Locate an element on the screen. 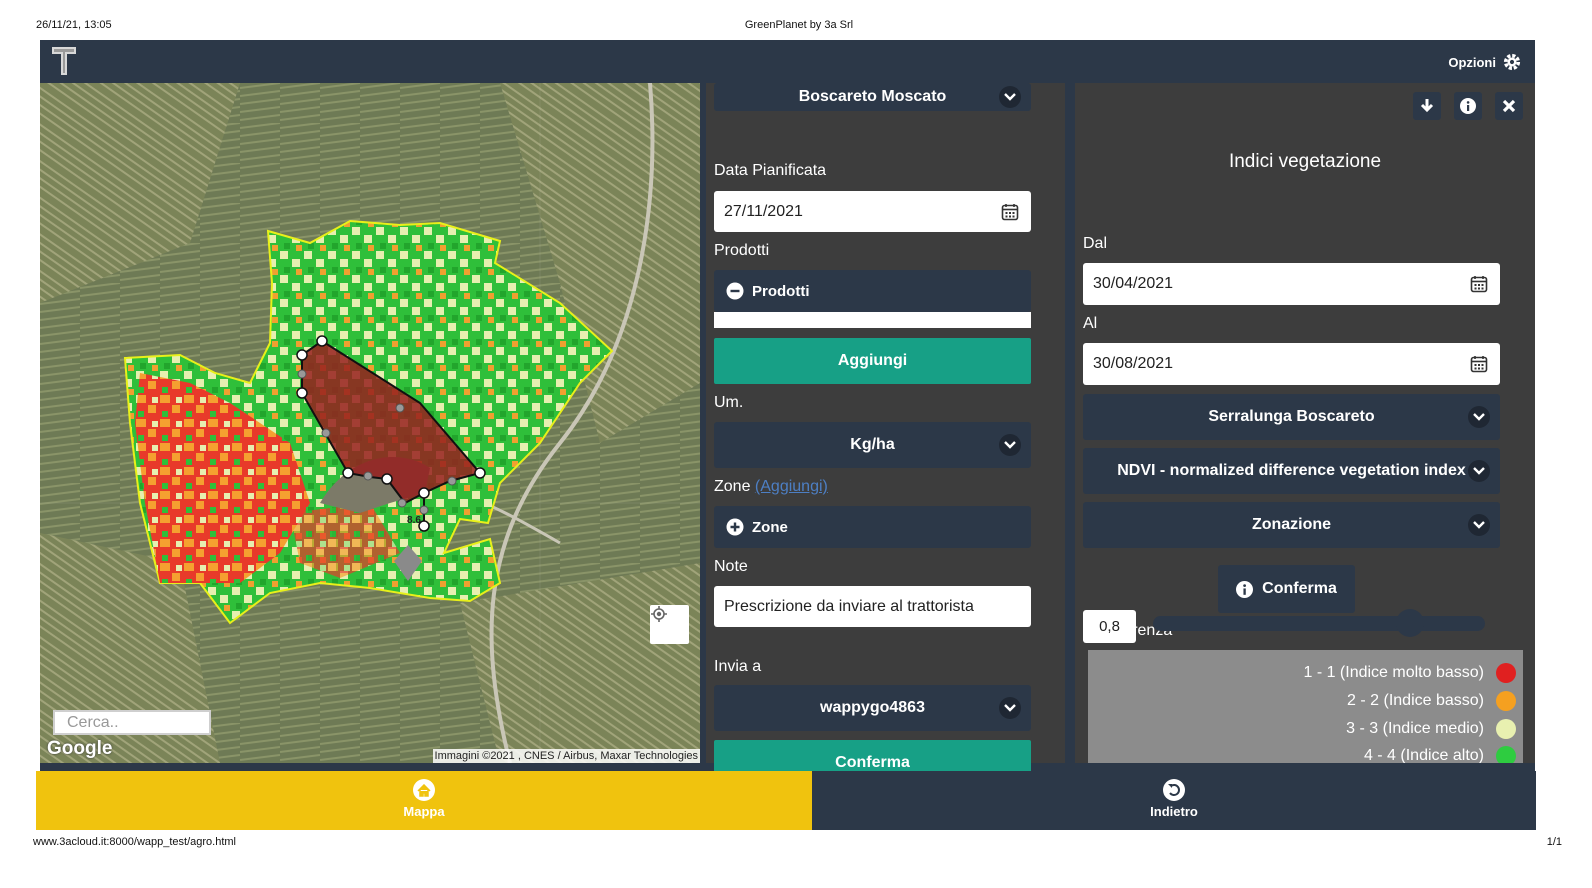 This screenshot has height=888, width=1592. add-zone-link: (Aggiungi) is located at coordinates (791, 486).